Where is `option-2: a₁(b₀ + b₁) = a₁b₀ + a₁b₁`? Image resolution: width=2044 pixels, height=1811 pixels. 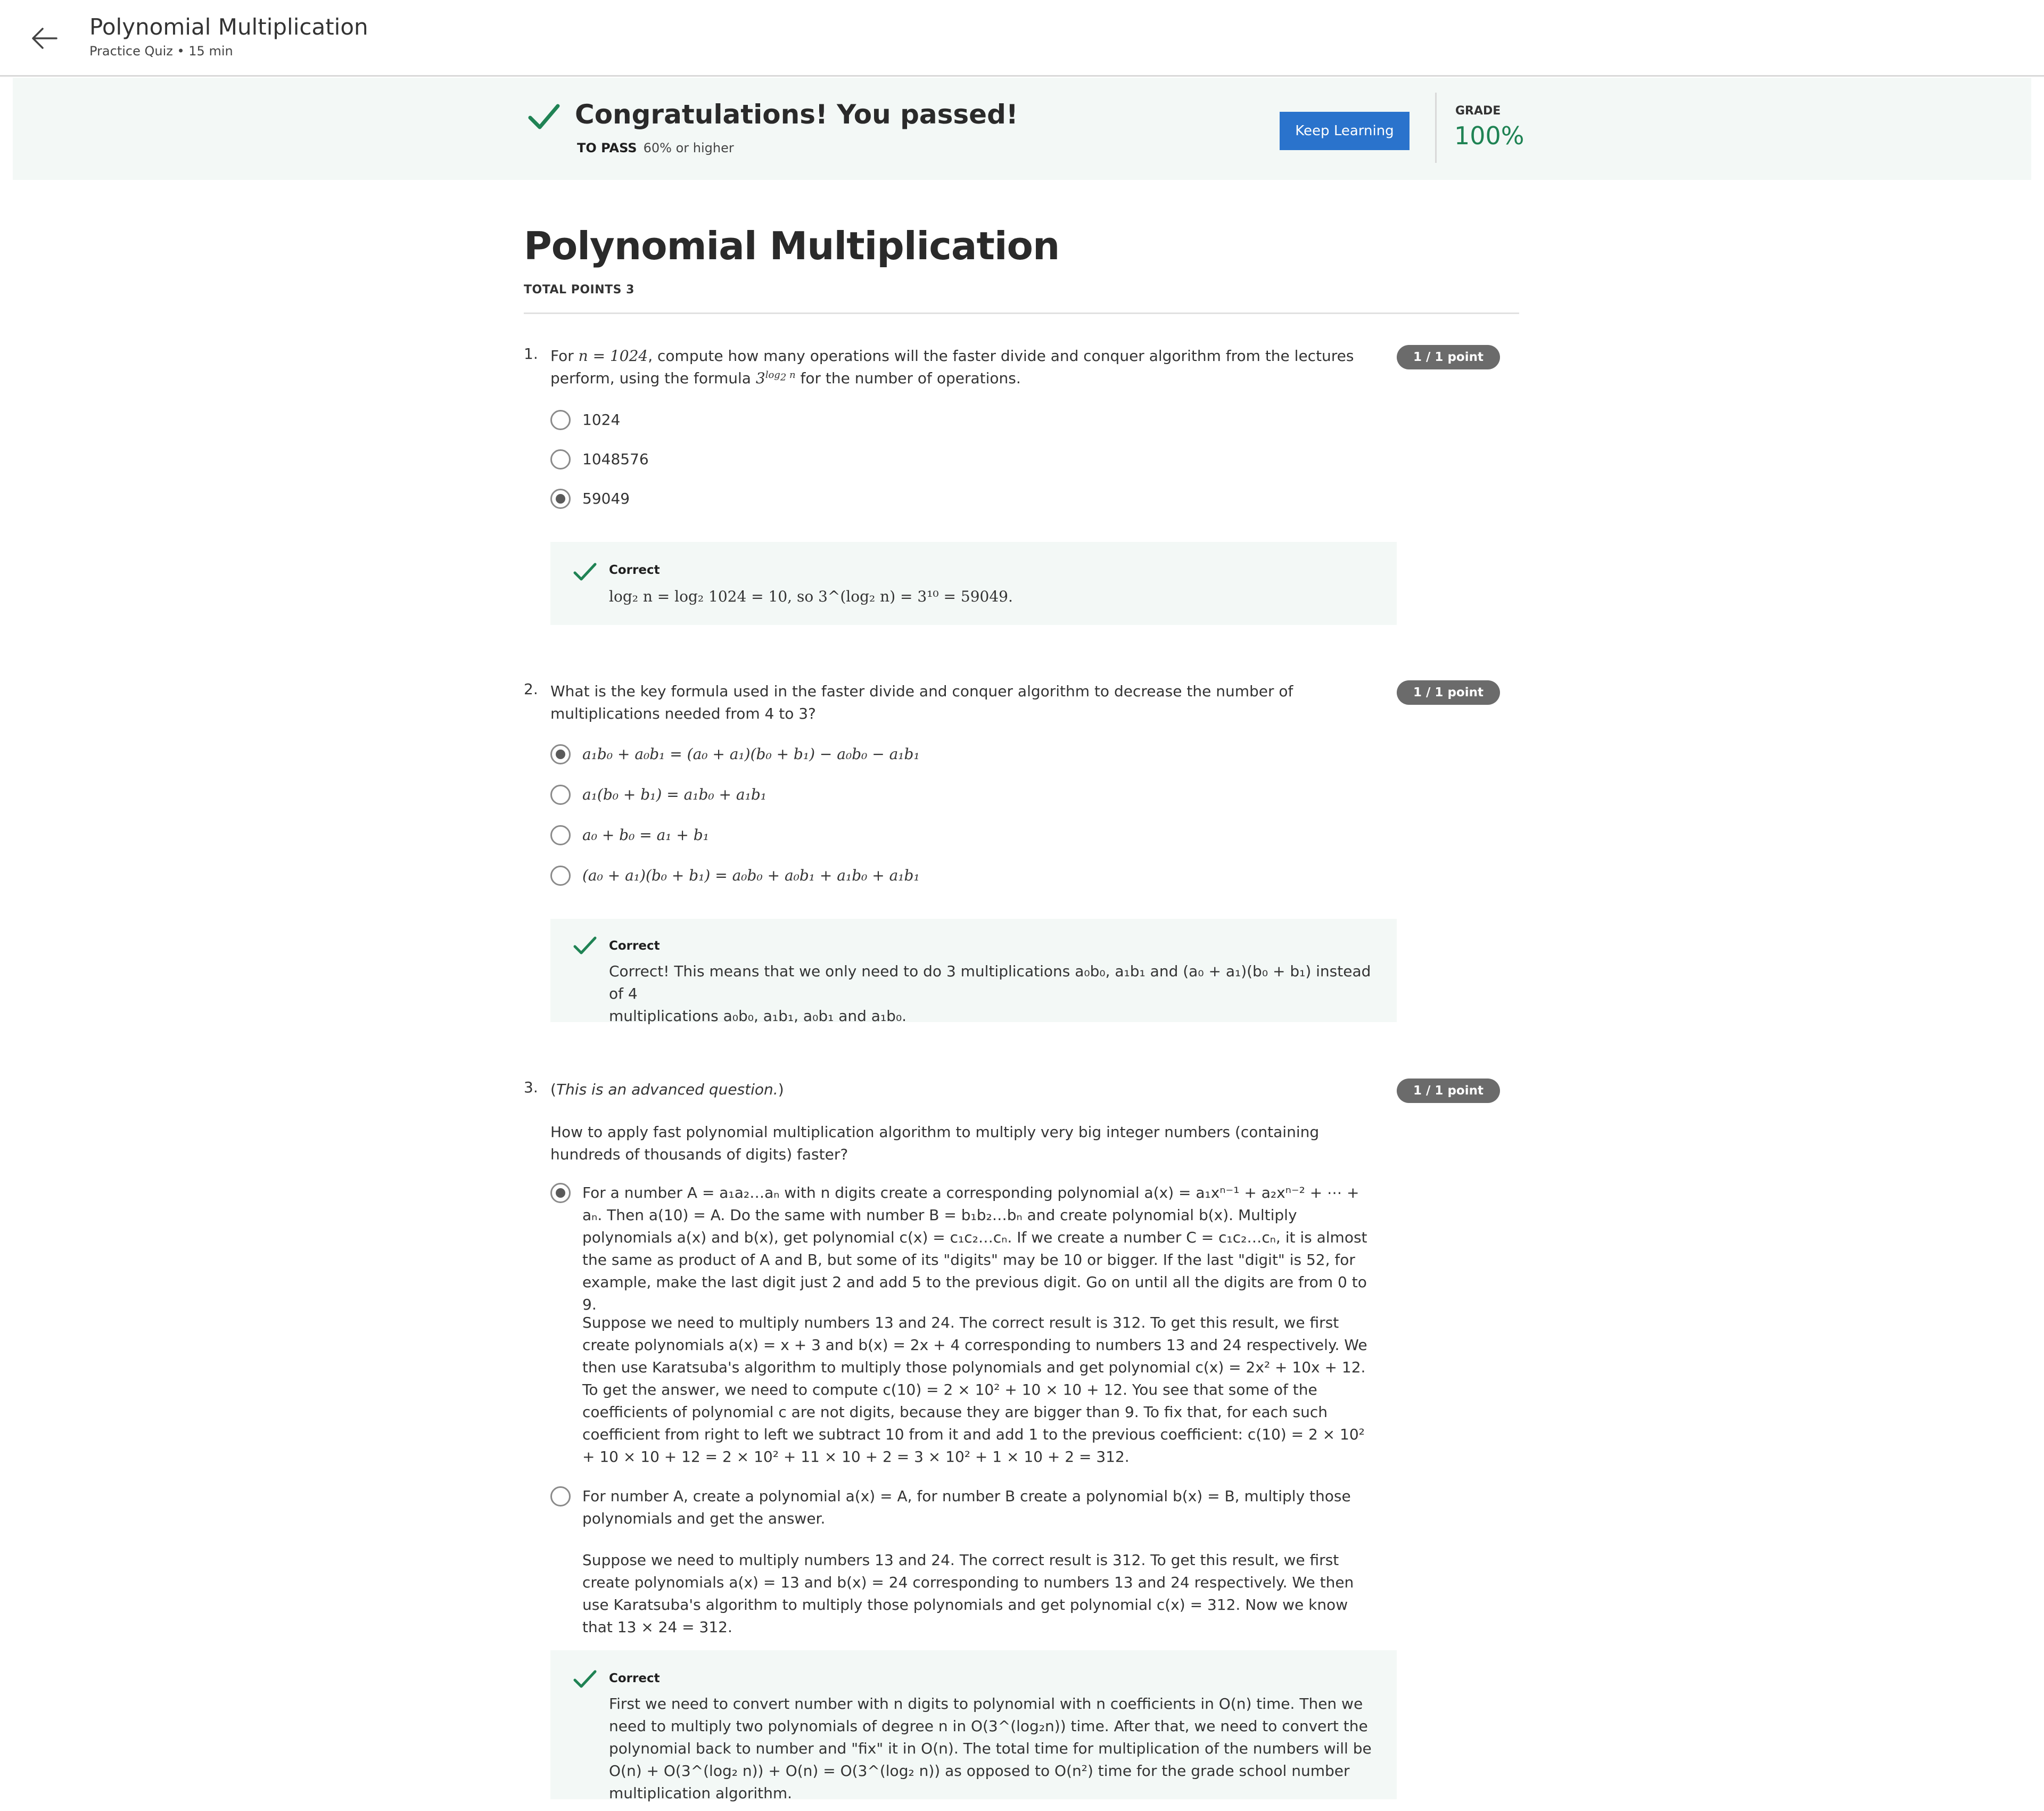 option-2: a₁(b₀ + b₁) = a₁b₀ + a₁b₁ is located at coordinates (658, 795).